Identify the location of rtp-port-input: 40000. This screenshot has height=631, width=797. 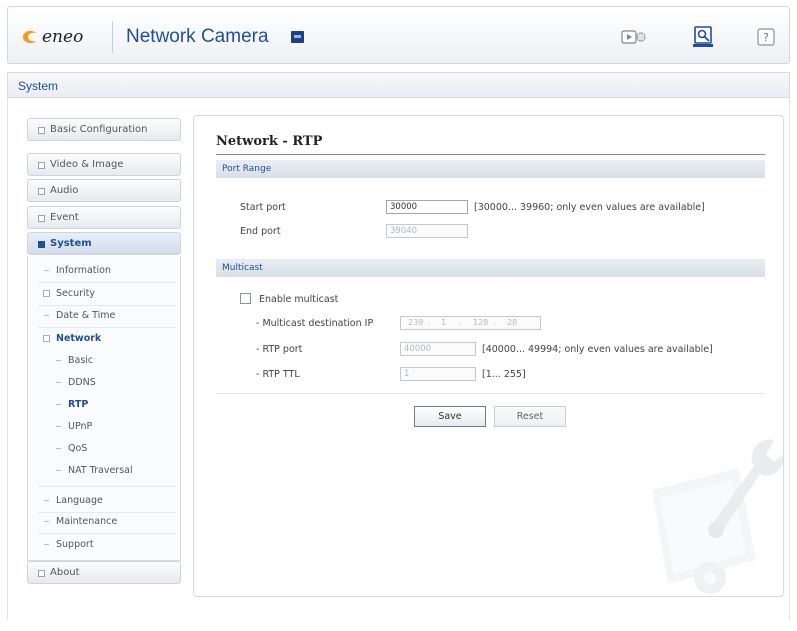
(438, 349).